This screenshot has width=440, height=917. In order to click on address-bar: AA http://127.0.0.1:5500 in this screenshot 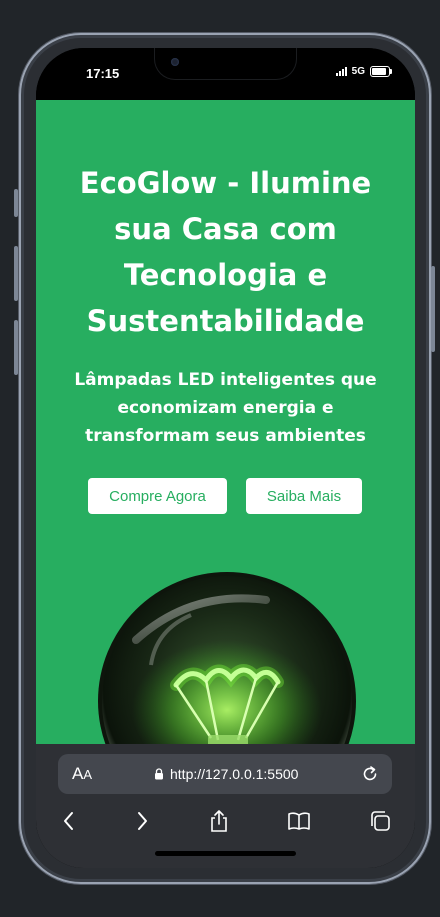, I will do `click(225, 774)`.